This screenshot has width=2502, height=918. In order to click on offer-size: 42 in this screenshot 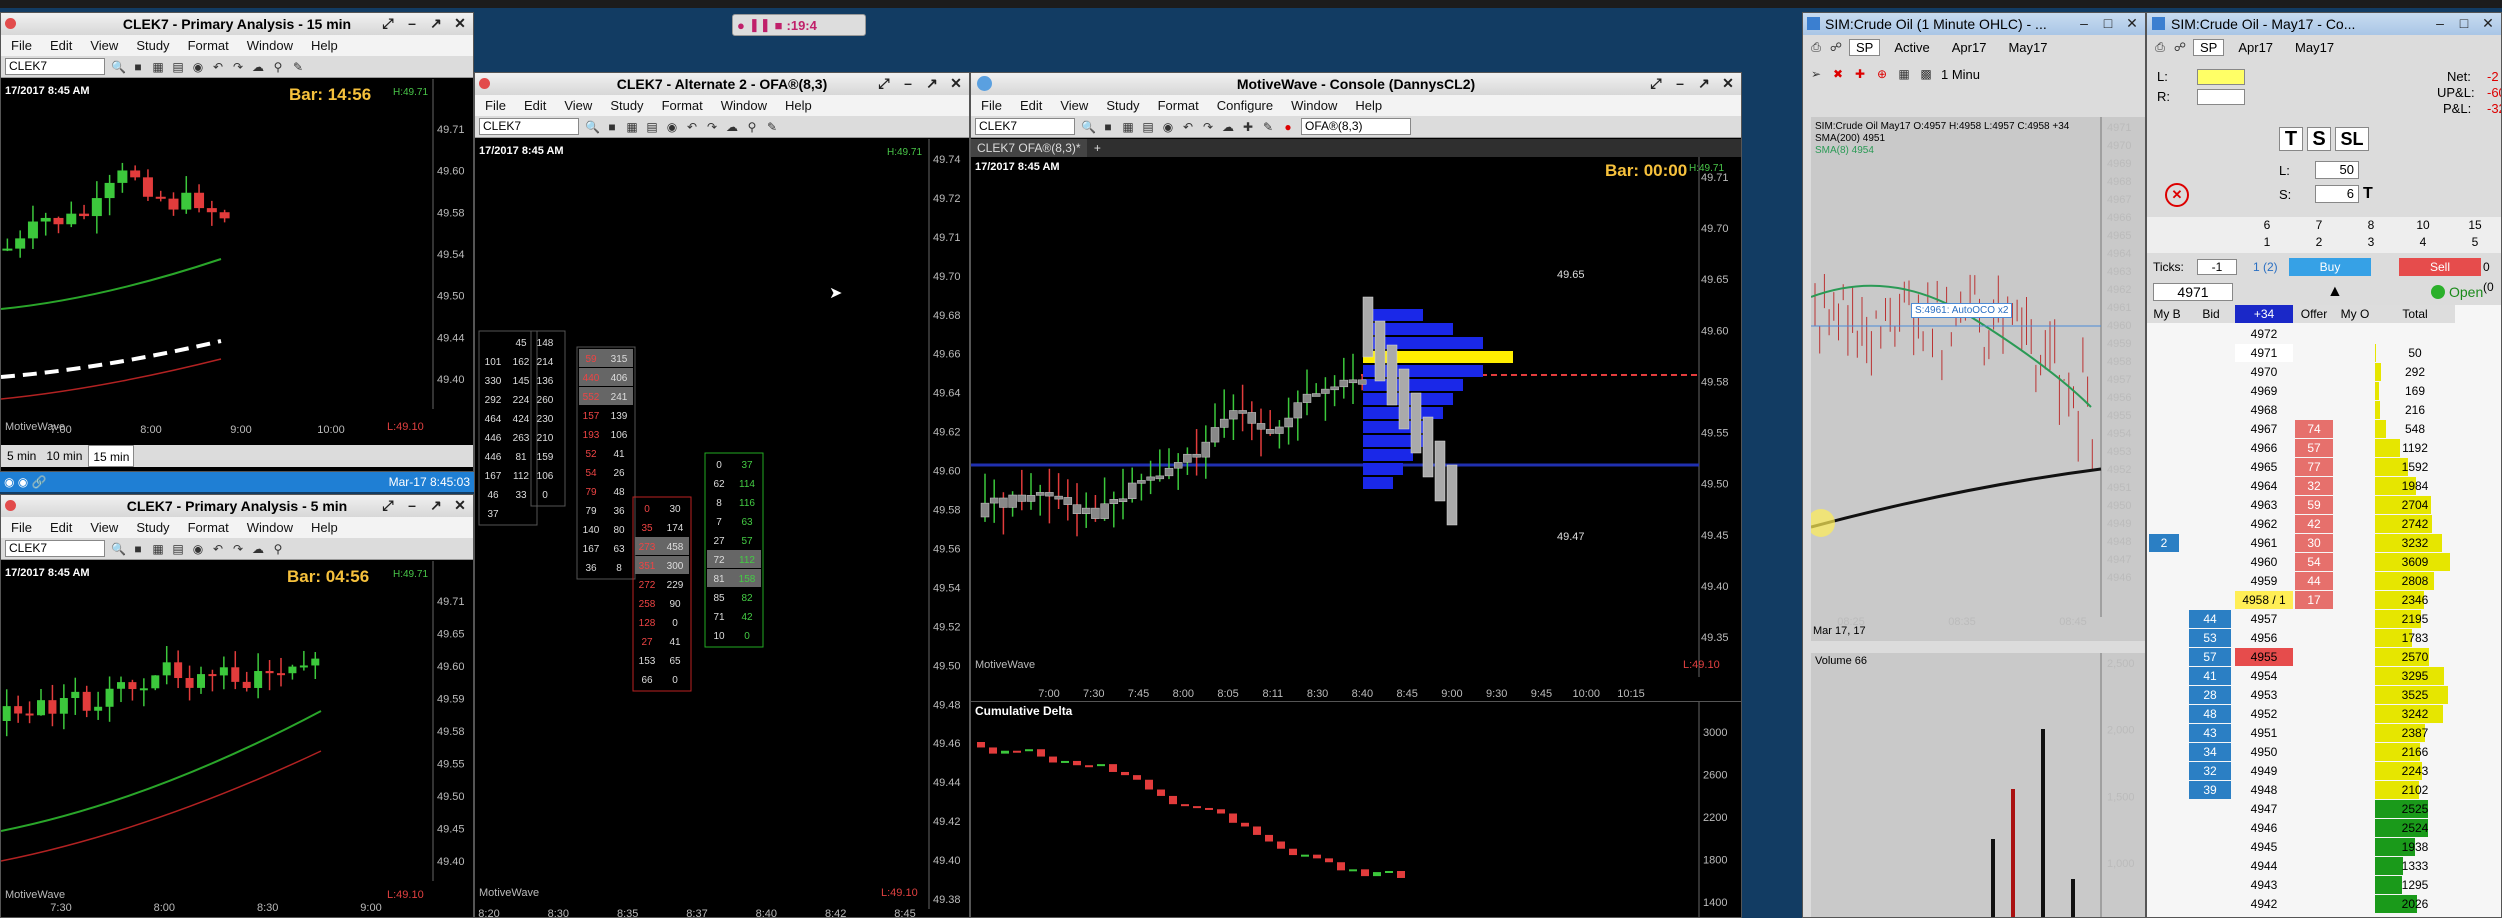, I will do `click(2314, 524)`.